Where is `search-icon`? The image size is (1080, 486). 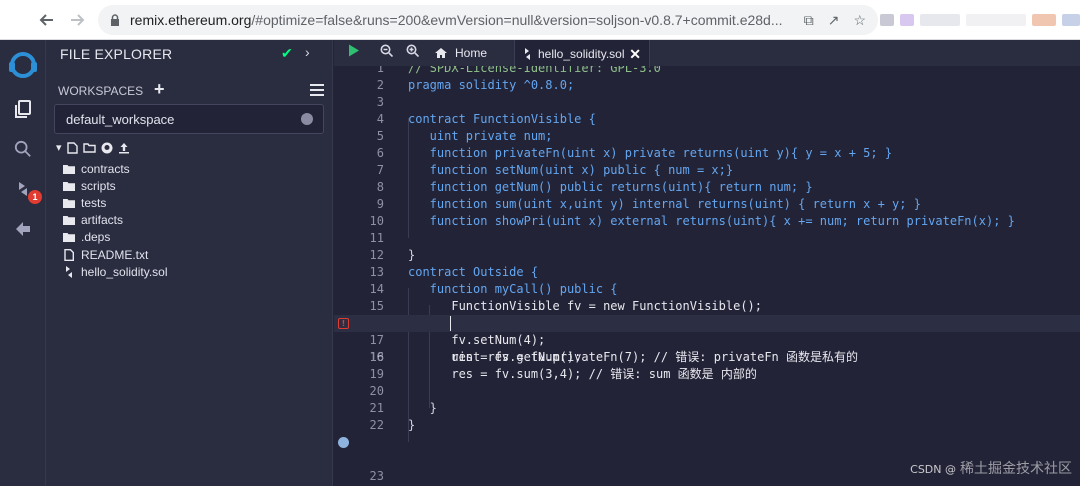
search-icon is located at coordinates (23, 149).